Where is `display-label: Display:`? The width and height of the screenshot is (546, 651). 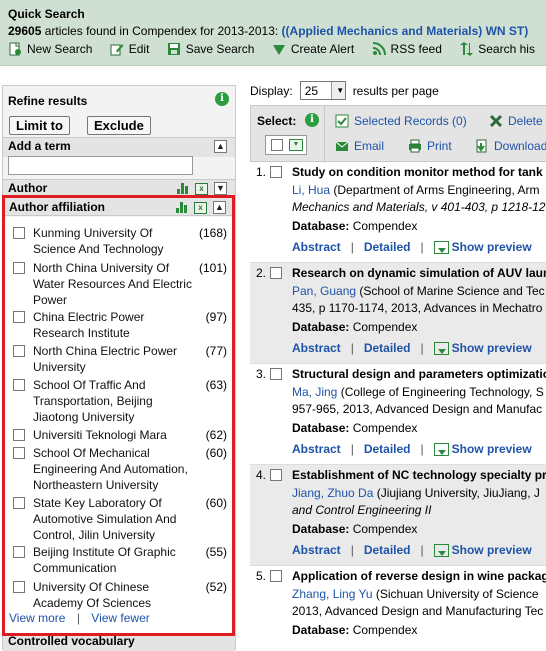
display-label: Display: is located at coordinates (271, 90).